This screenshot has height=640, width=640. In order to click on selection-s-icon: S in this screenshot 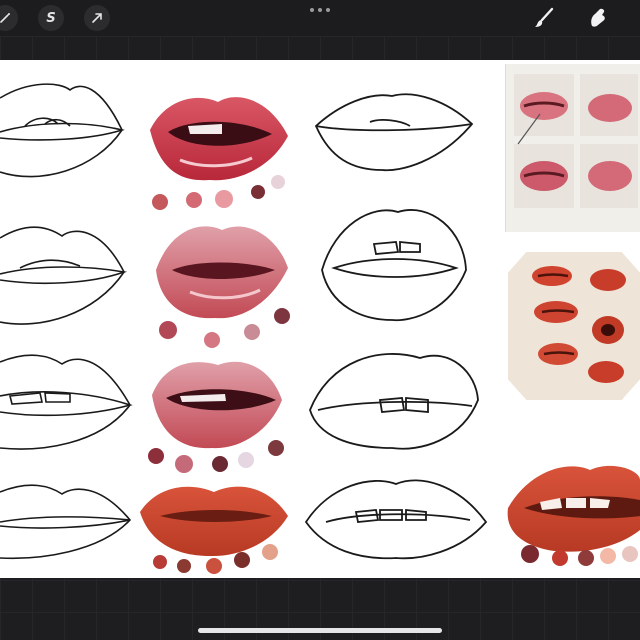, I will do `click(51, 18)`.